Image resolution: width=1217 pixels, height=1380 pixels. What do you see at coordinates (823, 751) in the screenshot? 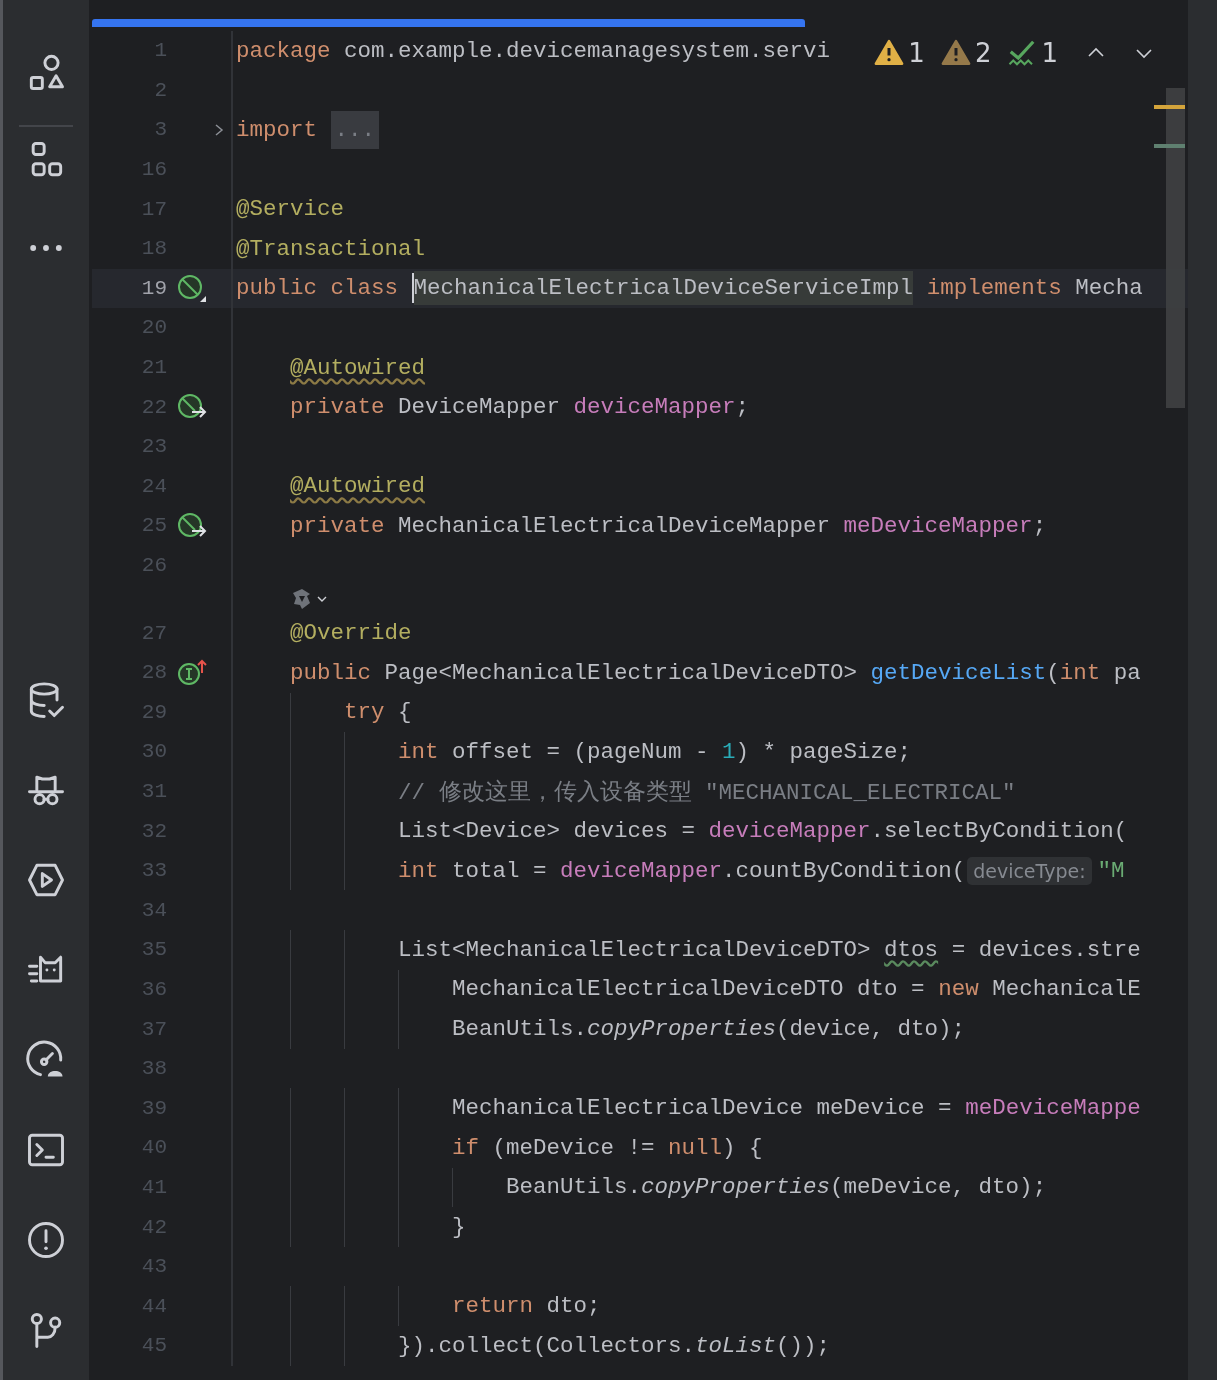
I see `code-text: ) * pageSize;` at bounding box center [823, 751].